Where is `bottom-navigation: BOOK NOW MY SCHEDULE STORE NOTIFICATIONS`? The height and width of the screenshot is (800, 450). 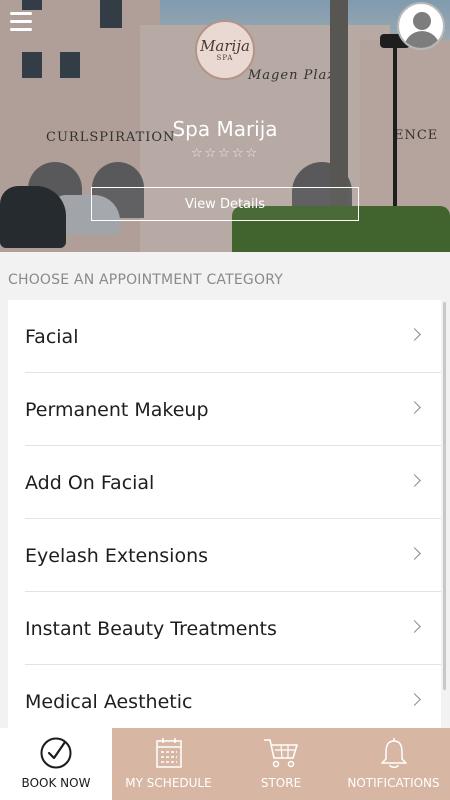
bottom-navigation: BOOK NOW MY SCHEDULE STORE NOTIFICATIONS is located at coordinates (225, 764).